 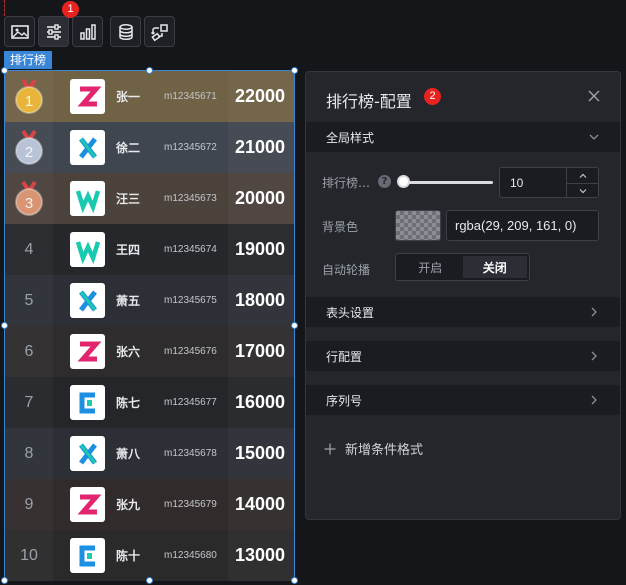 I want to click on ranking-row: 10 陈十 m12345680 13000, so click(x=149, y=555).